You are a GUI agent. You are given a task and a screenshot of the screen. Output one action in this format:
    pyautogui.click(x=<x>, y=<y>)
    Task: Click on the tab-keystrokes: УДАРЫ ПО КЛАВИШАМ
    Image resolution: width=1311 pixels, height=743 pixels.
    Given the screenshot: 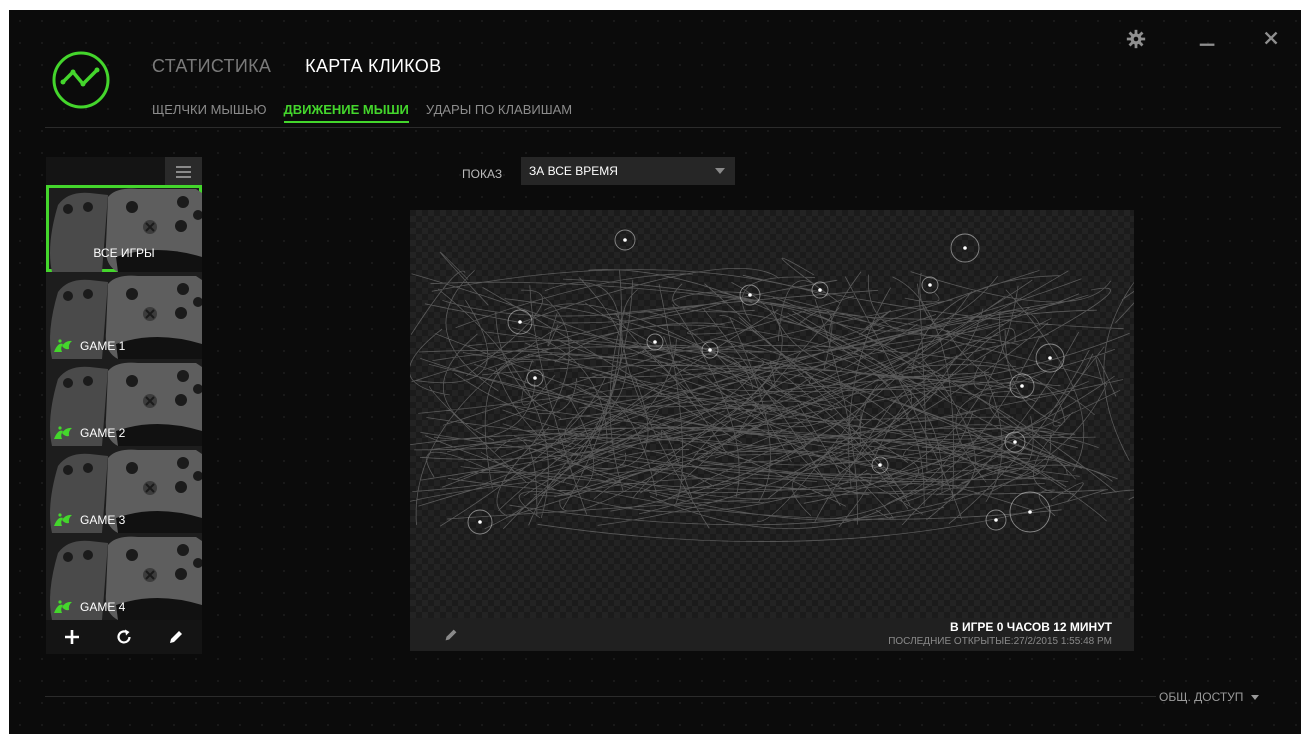 What is the action you would take?
    pyautogui.click(x=499, y=112)
    